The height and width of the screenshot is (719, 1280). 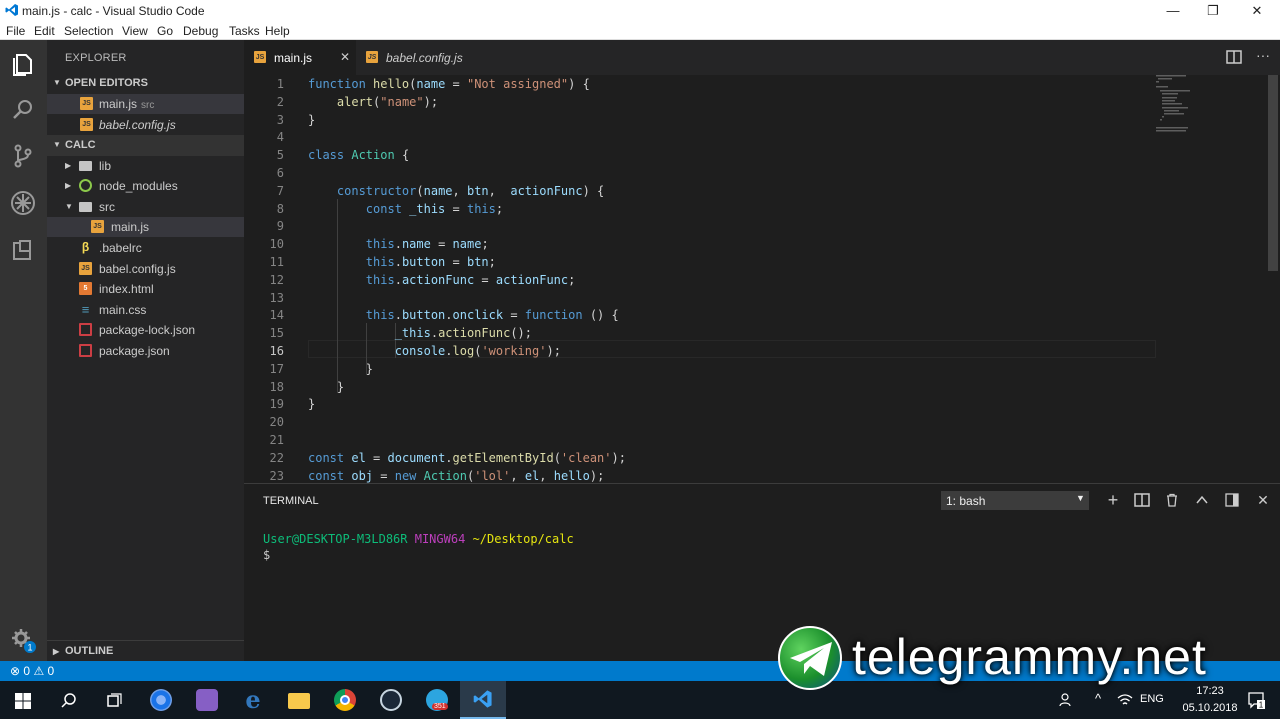 I want to click on tree-item-package-lock: package-lock.json, so click(x=145, y=330).